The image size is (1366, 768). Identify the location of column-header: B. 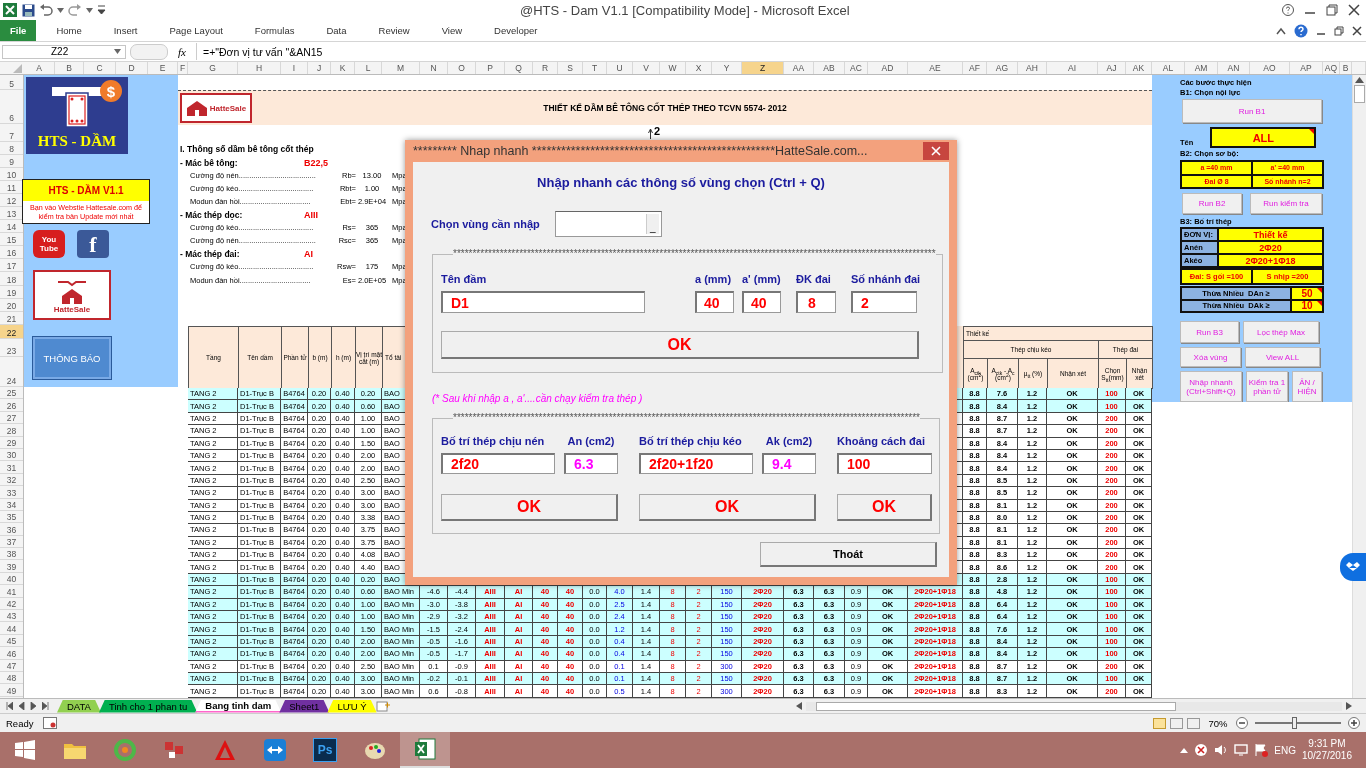
(69, 68).